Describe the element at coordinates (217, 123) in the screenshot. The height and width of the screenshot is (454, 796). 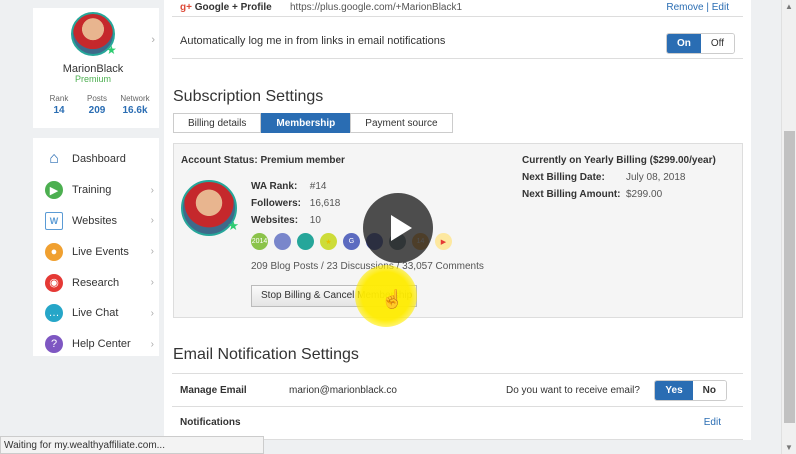
I see `tab-billing-details: Billing details` at that location.